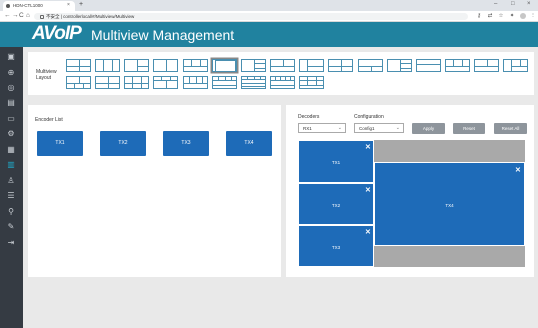 The height and width of the screenshot is (328, 538). What do you see at coordinates (11, 119) in the screenshot?
I see `sidebar-display-icon: ▭` at bounding box center [11, 119].